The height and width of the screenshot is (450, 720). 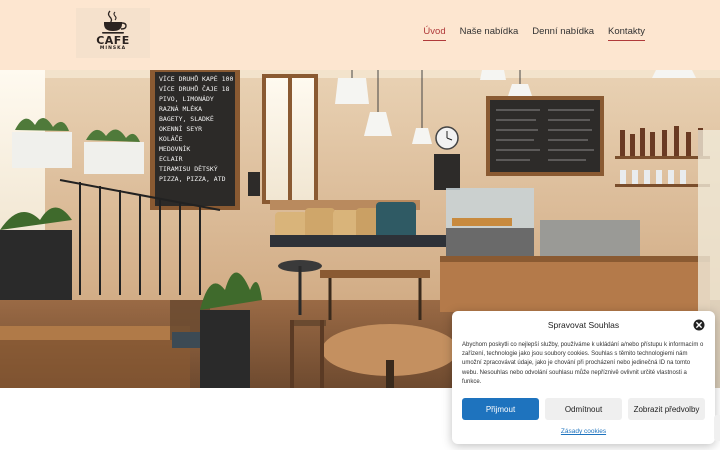 What do you see at coordinates (583, 431) in the screenshot?
I see `cookie-policy-link: Zásady cookies` at bounding box center [583, 431].